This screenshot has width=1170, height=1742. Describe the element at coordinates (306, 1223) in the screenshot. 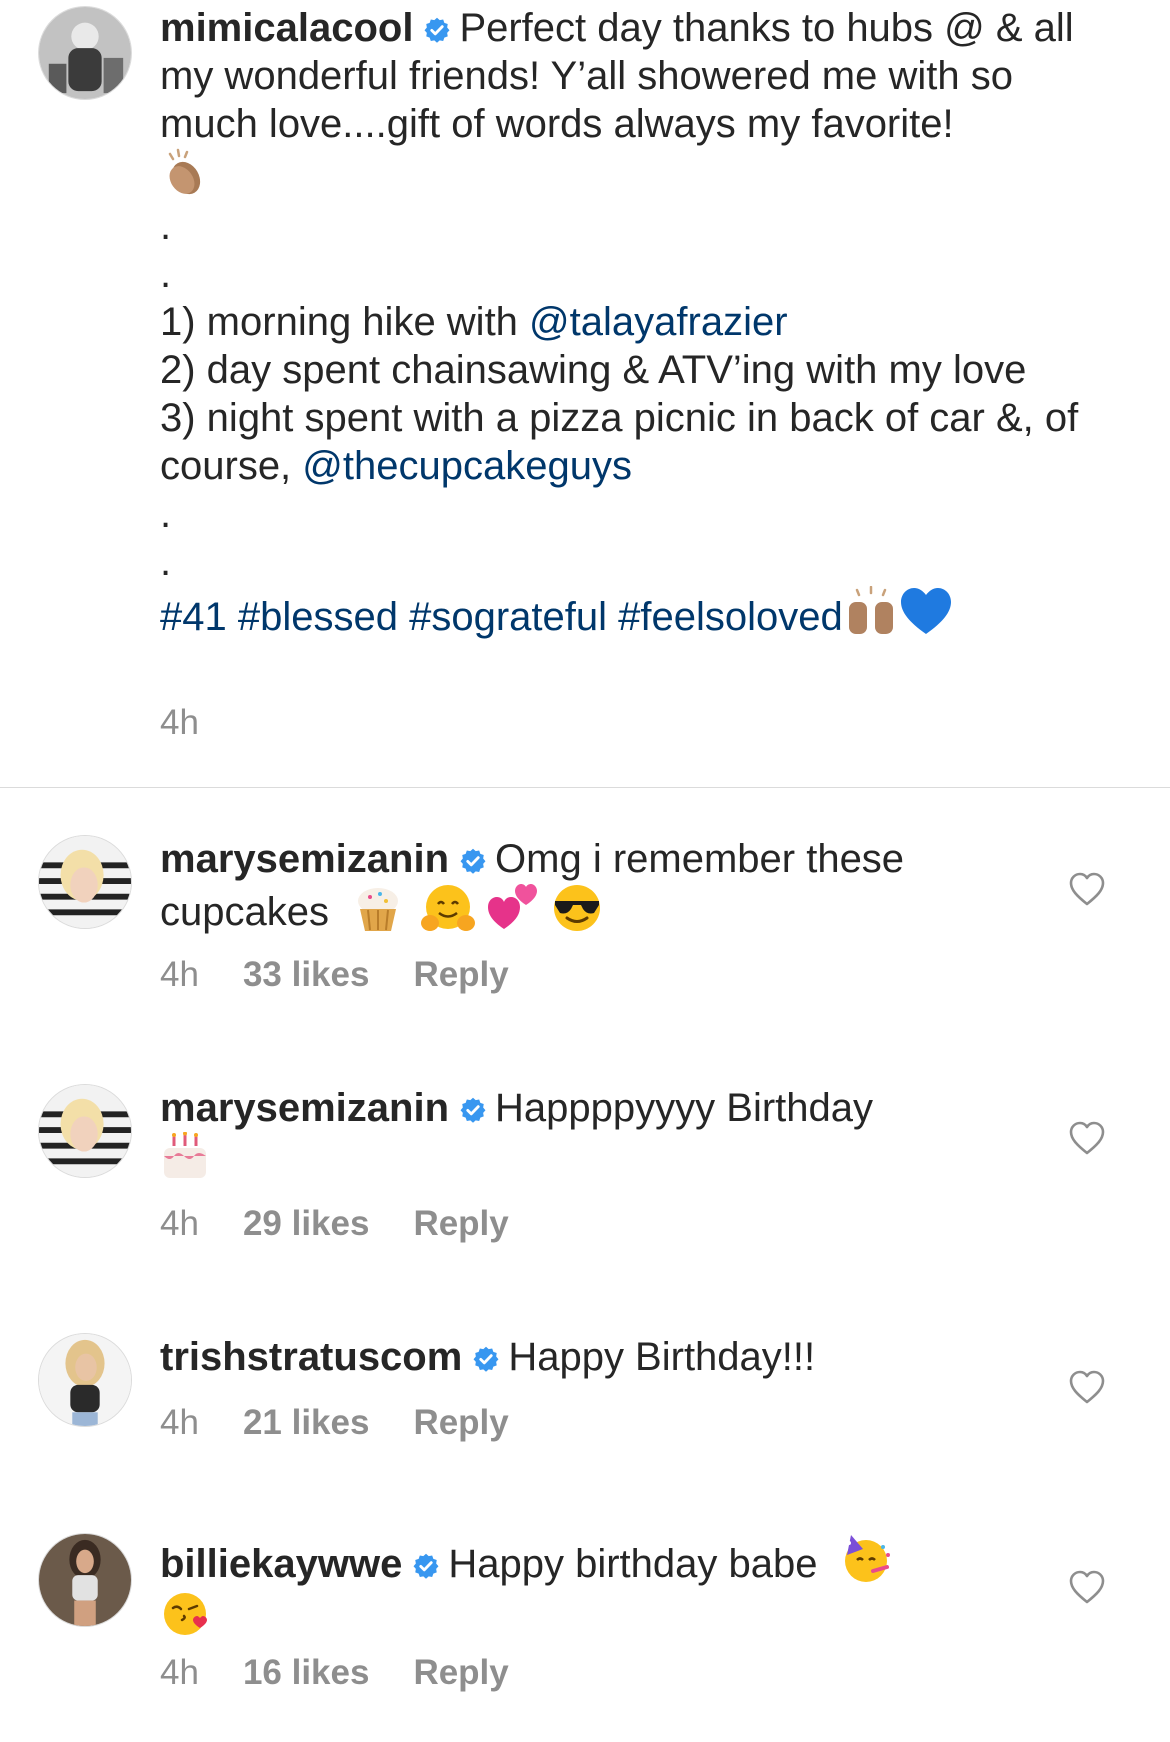

I see `likes-count: 29 likes` at that location.